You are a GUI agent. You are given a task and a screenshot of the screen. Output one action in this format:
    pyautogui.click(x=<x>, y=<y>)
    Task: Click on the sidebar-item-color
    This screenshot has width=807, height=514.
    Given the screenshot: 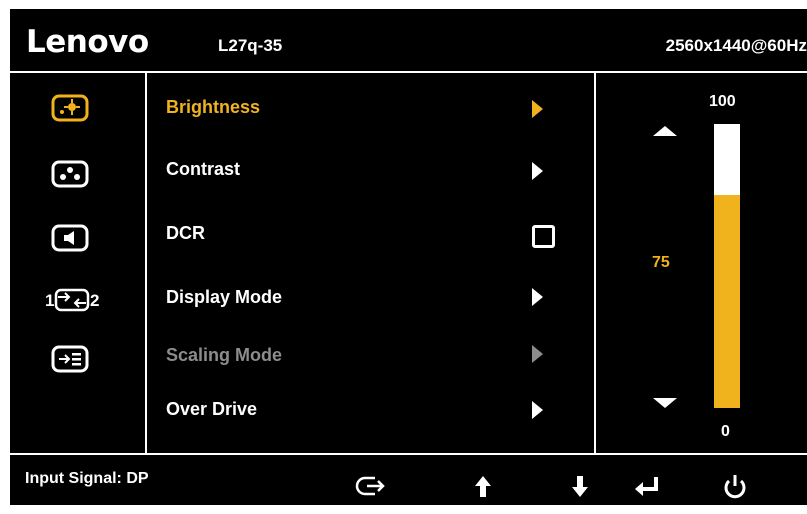 What is the action you would take?
    pyautogui.click(x=70, y=174)
    